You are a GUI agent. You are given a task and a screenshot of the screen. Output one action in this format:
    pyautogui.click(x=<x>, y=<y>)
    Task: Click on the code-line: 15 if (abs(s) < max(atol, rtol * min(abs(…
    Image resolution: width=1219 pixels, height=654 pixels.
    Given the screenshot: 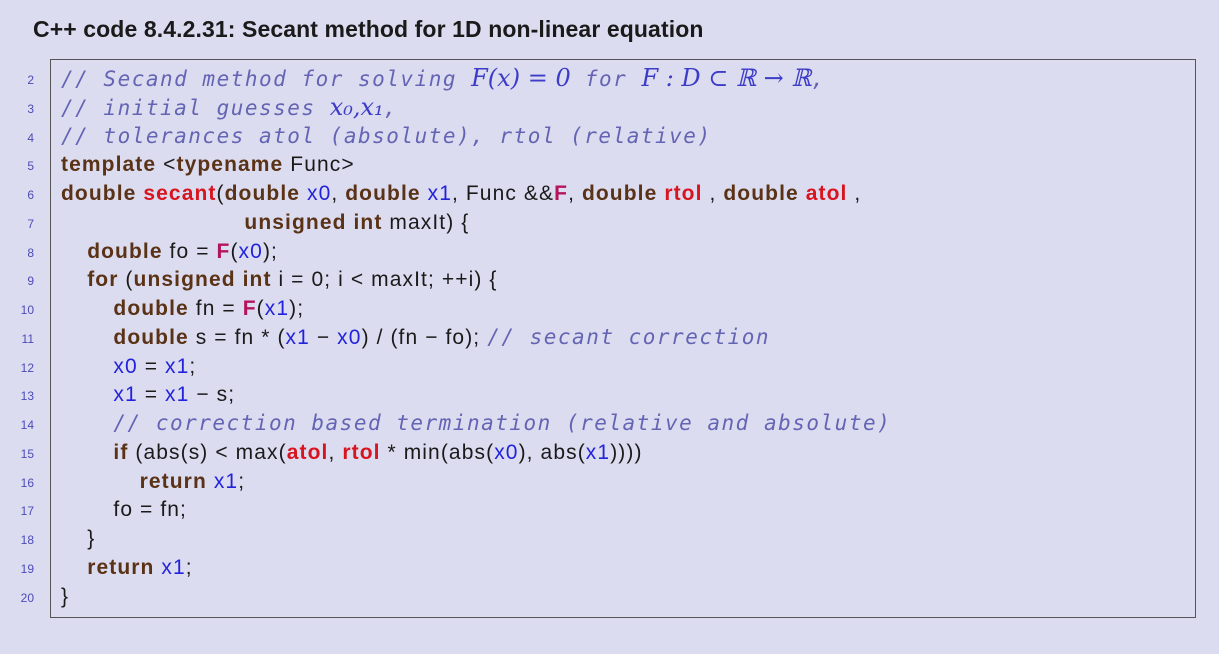 What is the action you would take?
    pyautogui.click(x=609, y=452)
    